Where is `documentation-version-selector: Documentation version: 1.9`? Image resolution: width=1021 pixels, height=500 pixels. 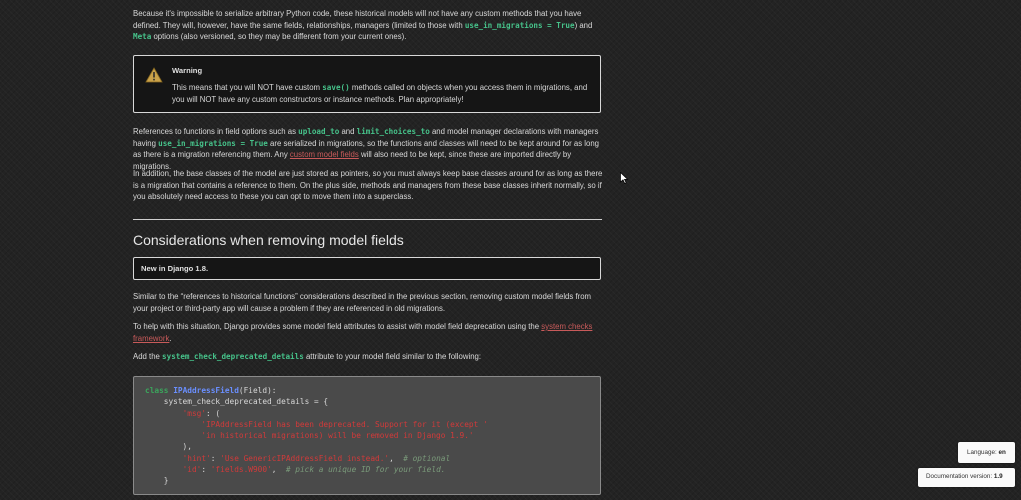
documentation-version-selector: Documentation version: 1.9 is located at coordinates (966, 477).